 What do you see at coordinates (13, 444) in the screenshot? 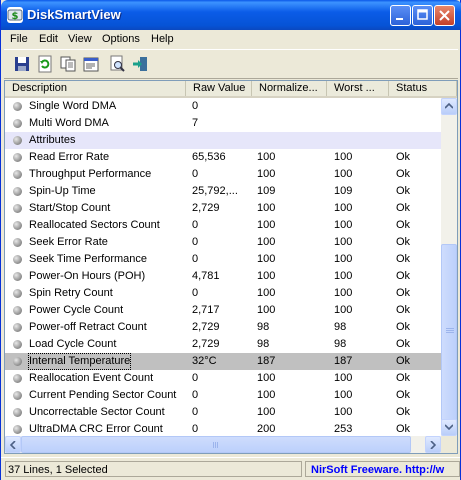
I see `scroll-left-button` at bounding box center [13, 444].